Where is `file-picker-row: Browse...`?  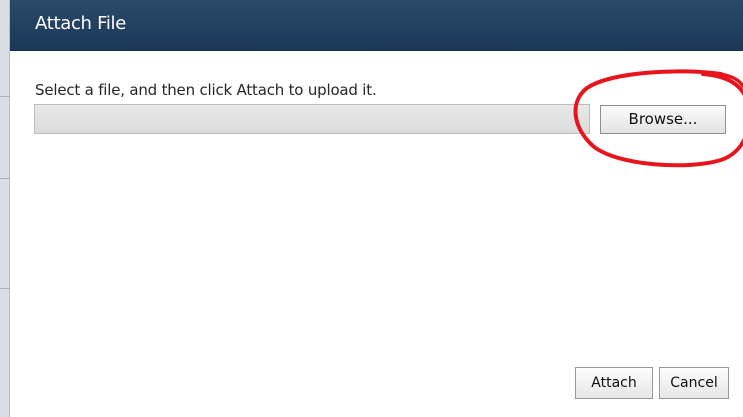 file-picker-row: Browse... is located at coordinates (381, 119).